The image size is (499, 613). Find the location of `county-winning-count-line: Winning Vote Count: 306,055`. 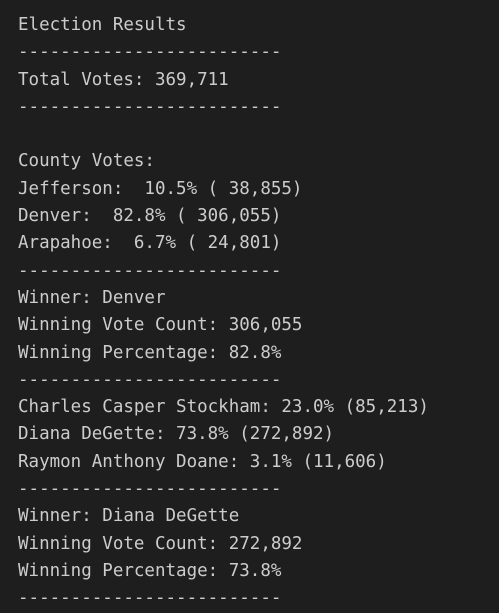

county-winning-count-line: Winning Vote Count: 306,055 is located at coordinates (160, 325).